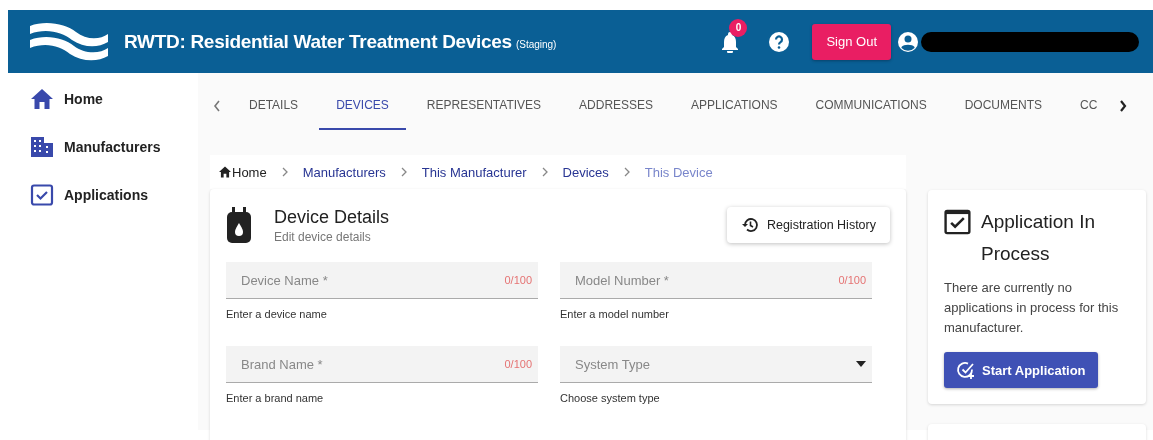 This screenshot has width=1153, height=440. I want to click on tab: ADDRESSES, so click(616, 106).